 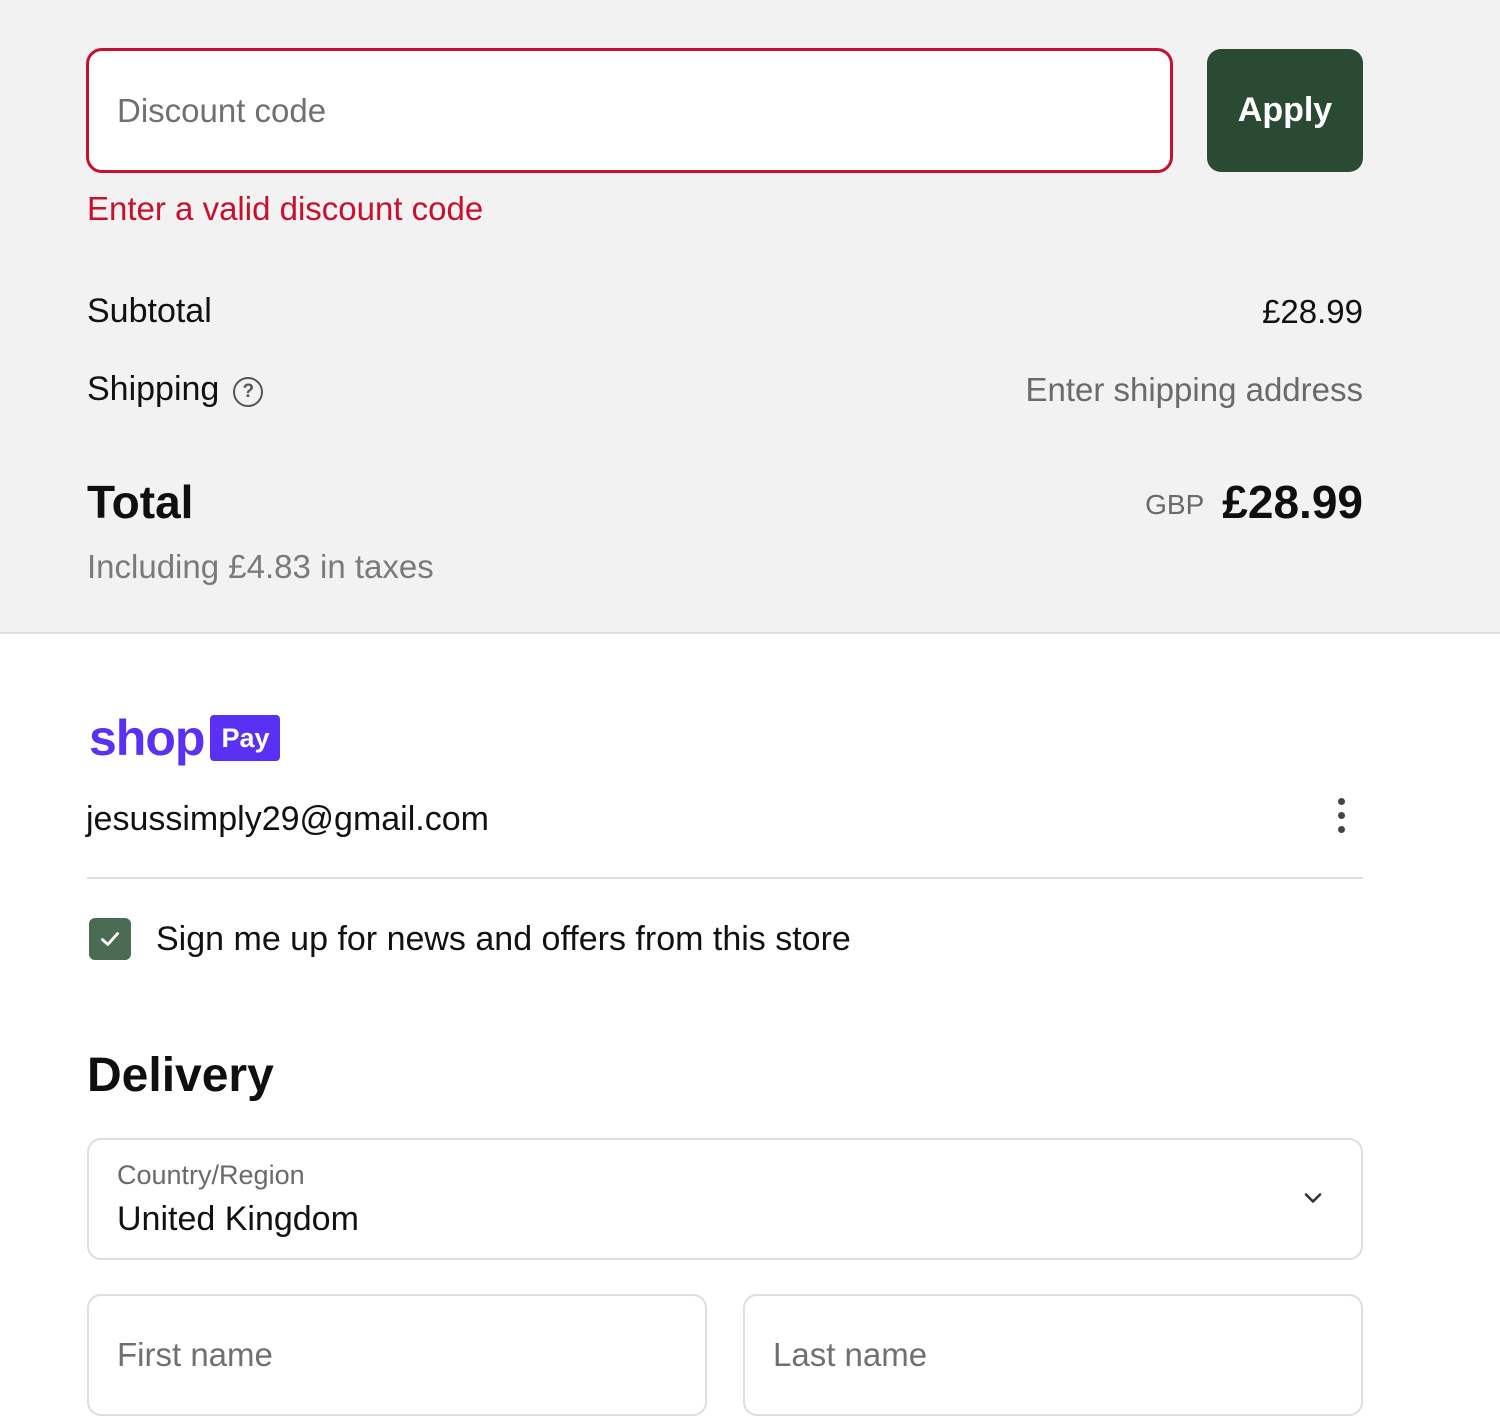 What do you see at coordinates (180, 1075) in the screenshot?
I see `delivery-heading: Delivery` at bounding box center [180, 1075].